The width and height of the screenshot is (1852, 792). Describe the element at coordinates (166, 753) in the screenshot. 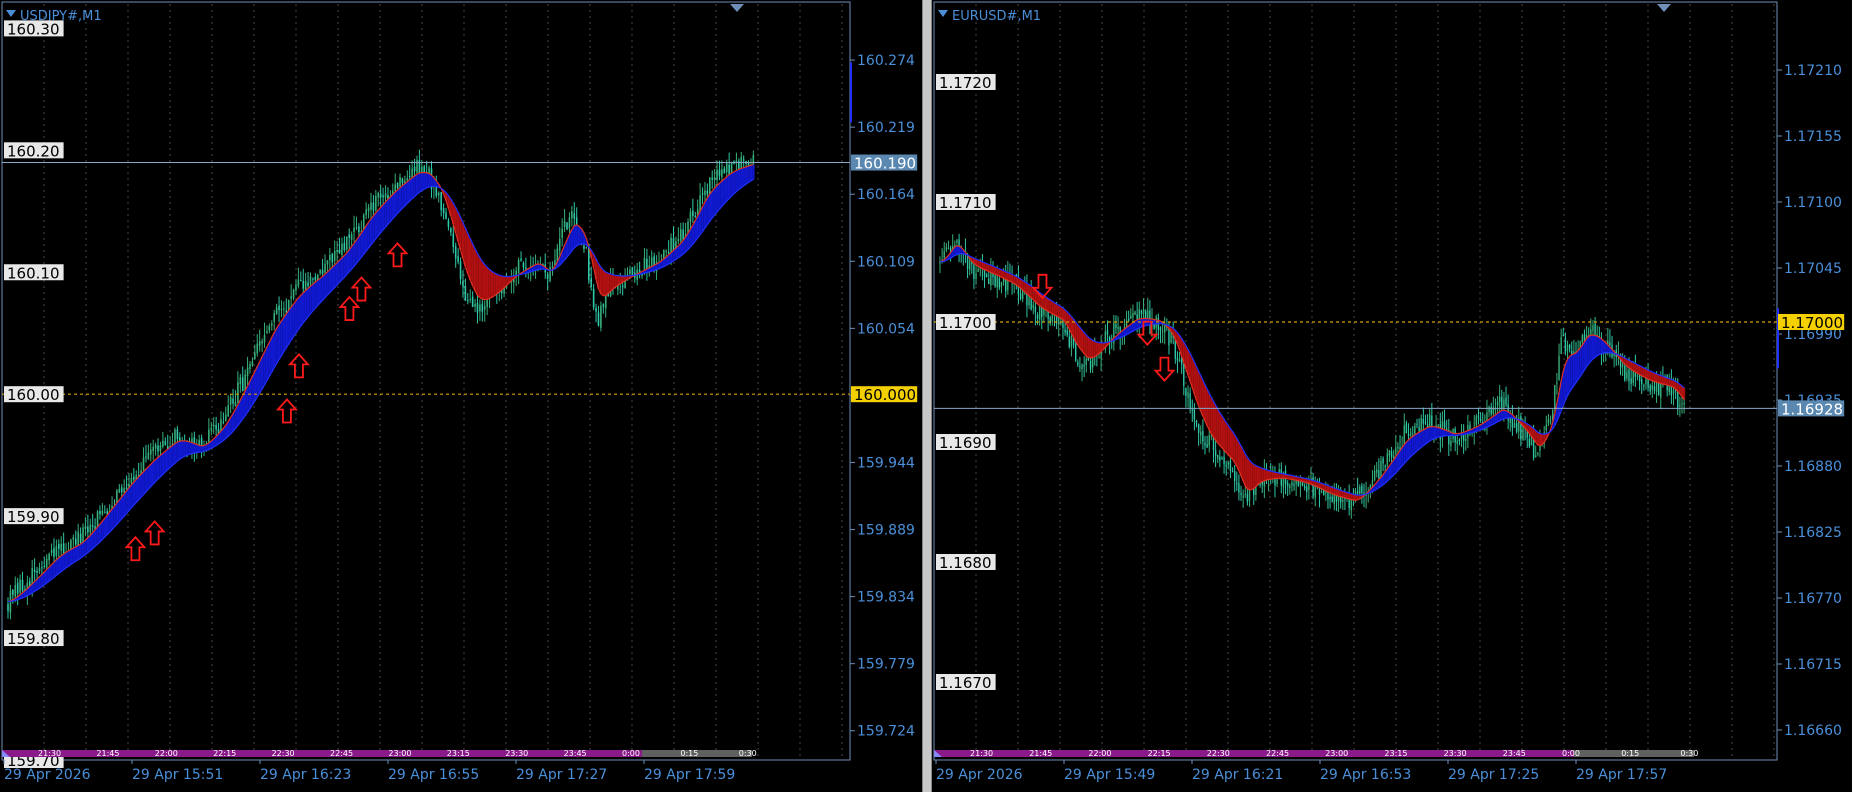

I see `usdjpy-mini-time-label: 22:00` at that location.